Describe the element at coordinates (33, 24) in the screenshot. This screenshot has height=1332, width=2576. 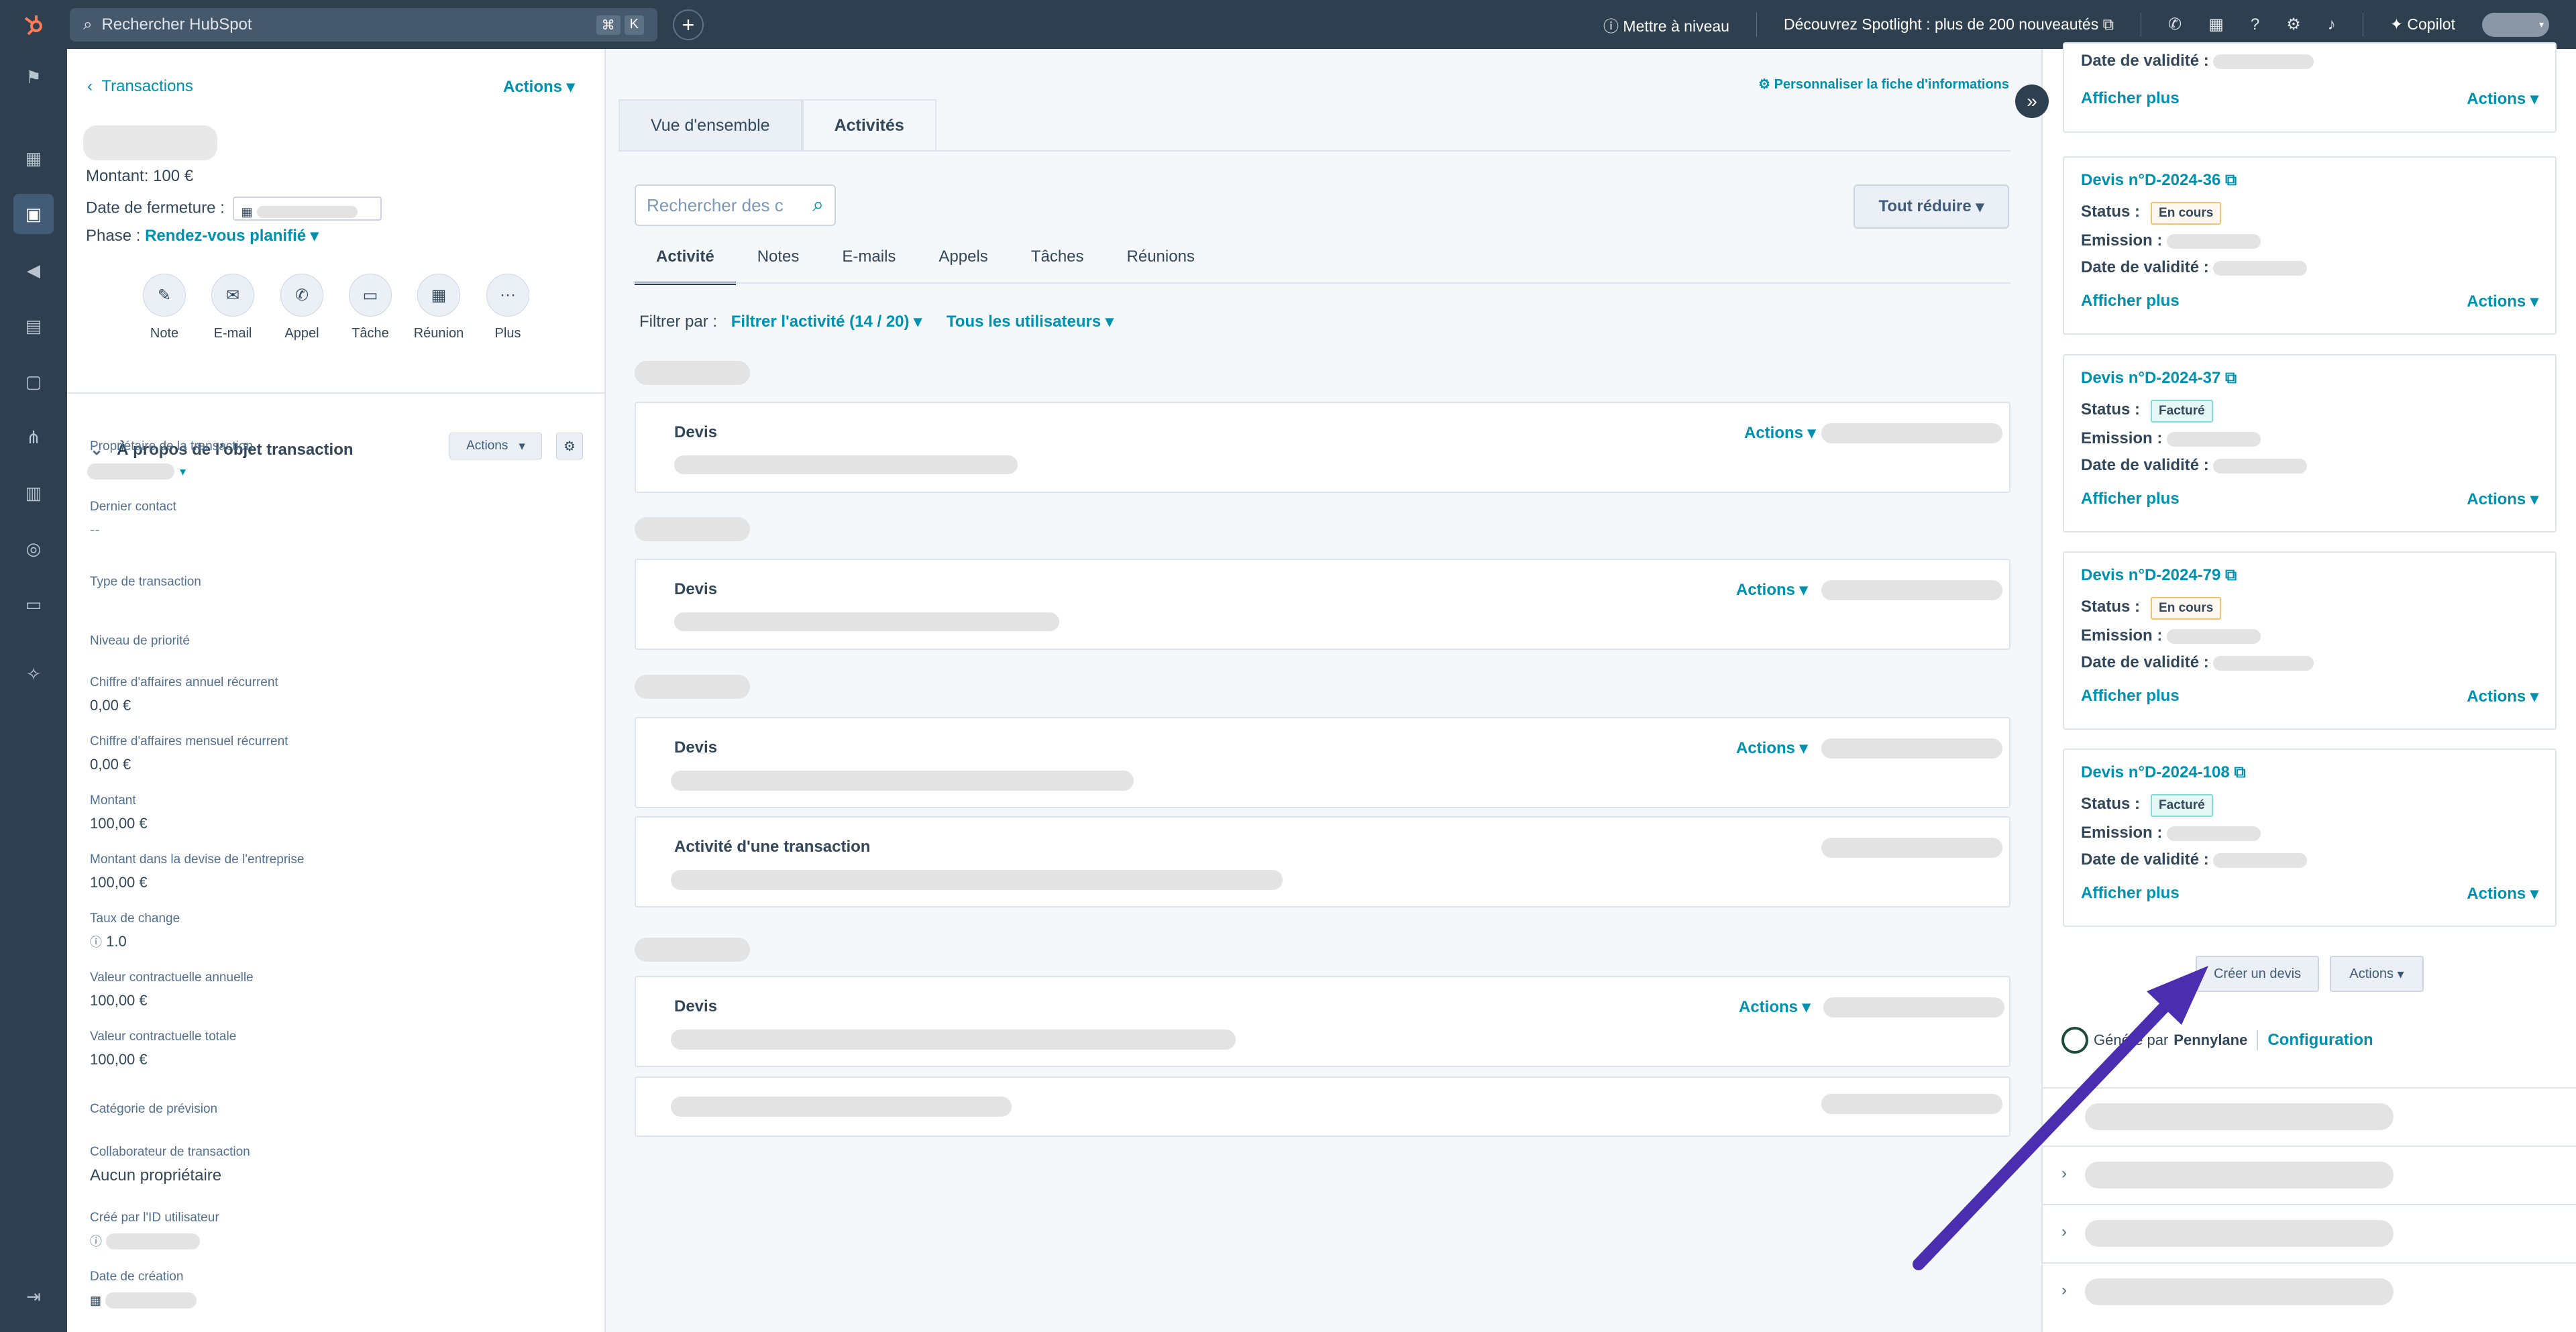
I see `hubspot-logo-icon` at that location.